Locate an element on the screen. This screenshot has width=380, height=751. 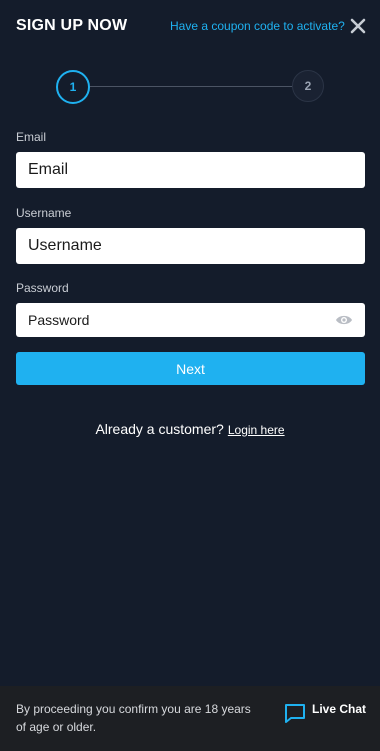
password-label: Password is located at coordinates (42, 288).